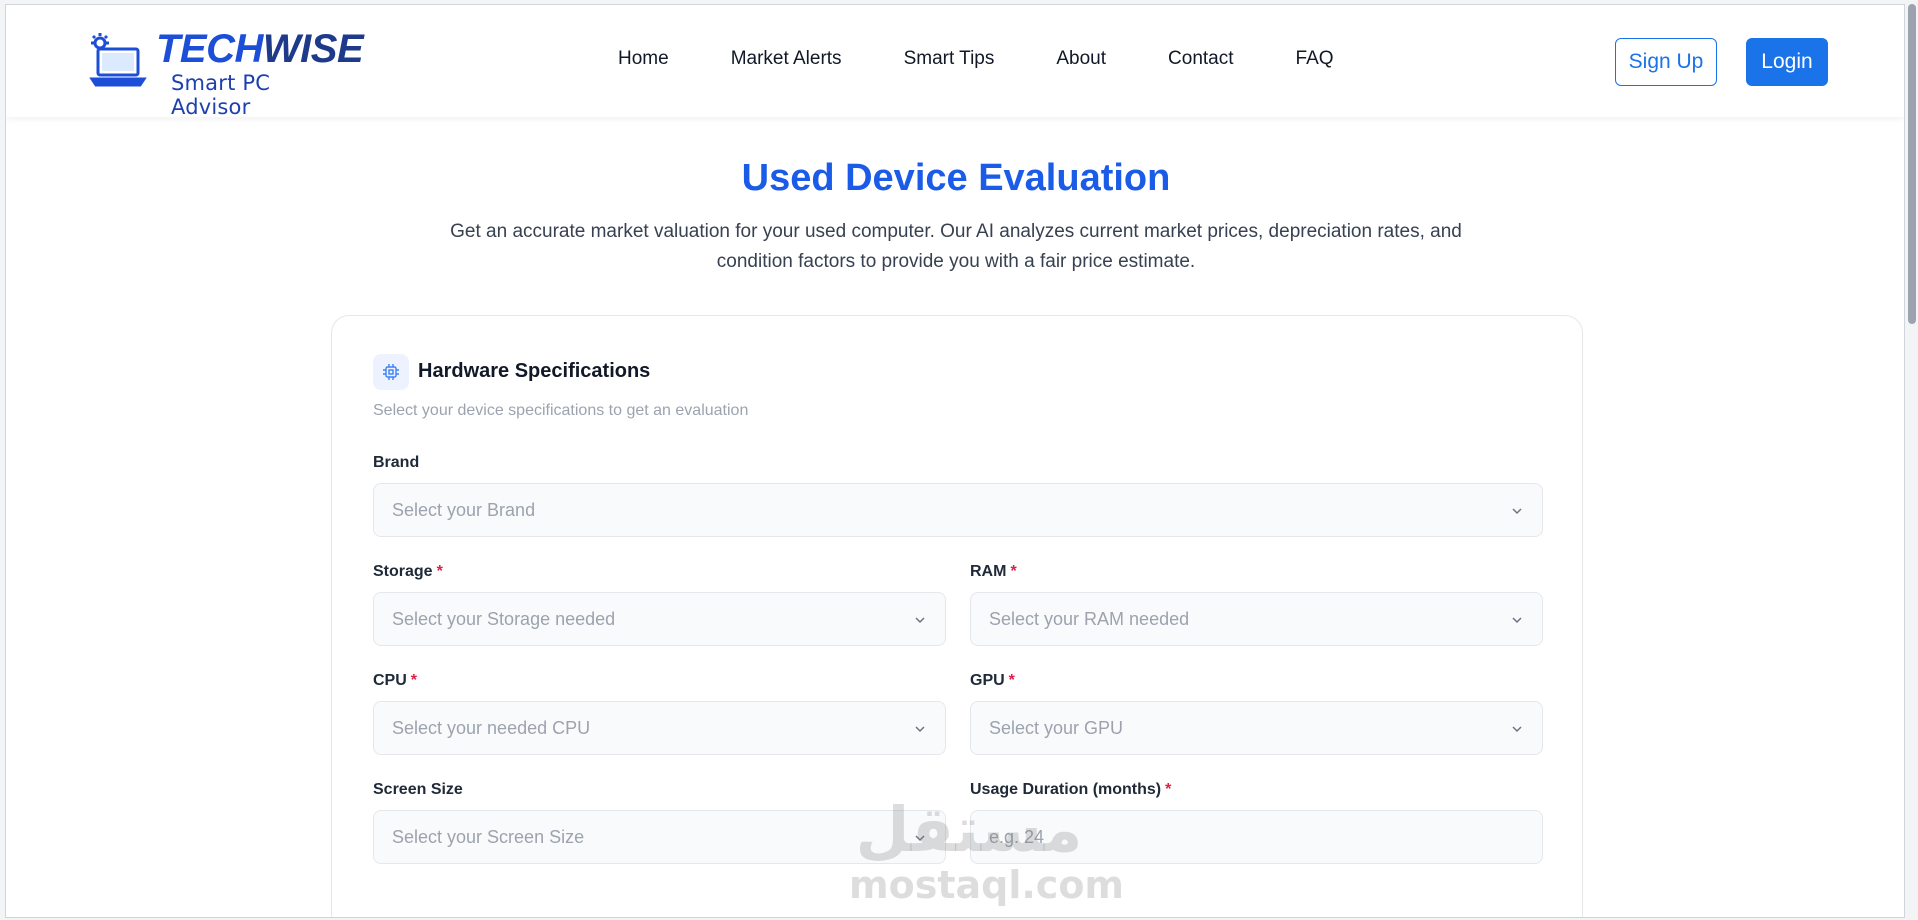 The width and height of the screenshot is (1918, 920). What do you see at coordinates (659, 728) in the screenshot?
I see `cpu-select: Select your needed CPU` at bounding box center [659, 728].